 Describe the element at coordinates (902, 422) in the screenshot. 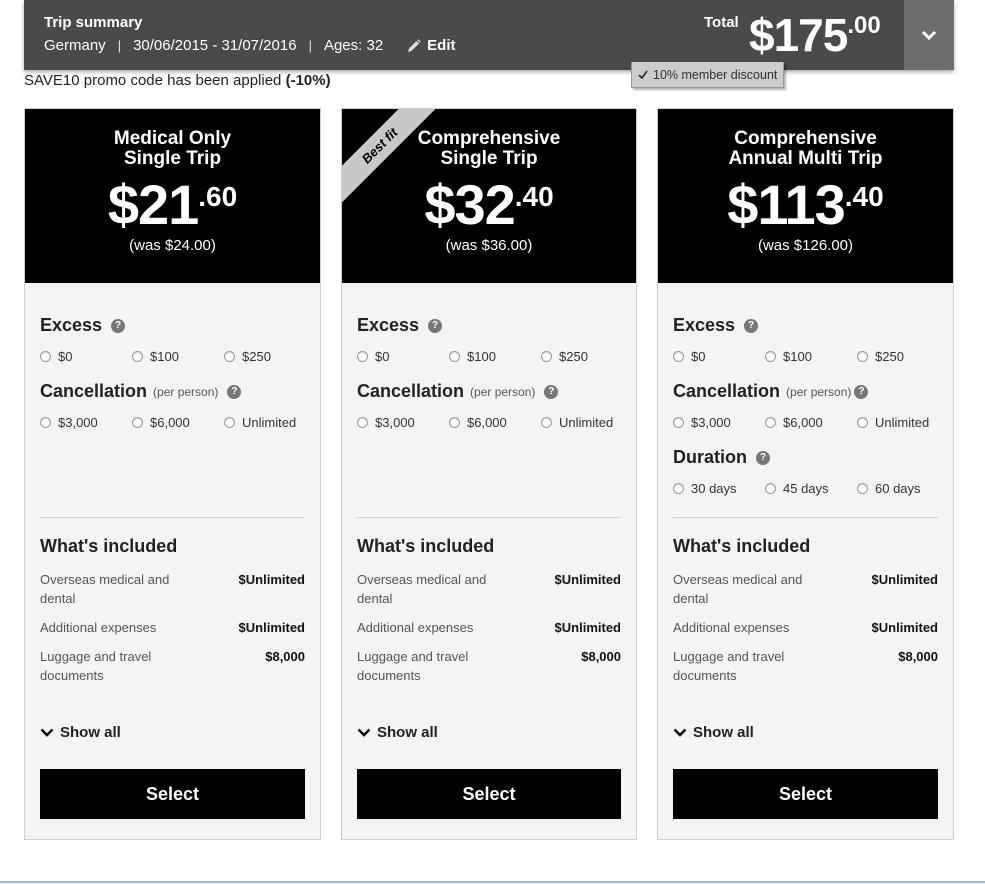

I see `option-label: Unlimited` at that location.